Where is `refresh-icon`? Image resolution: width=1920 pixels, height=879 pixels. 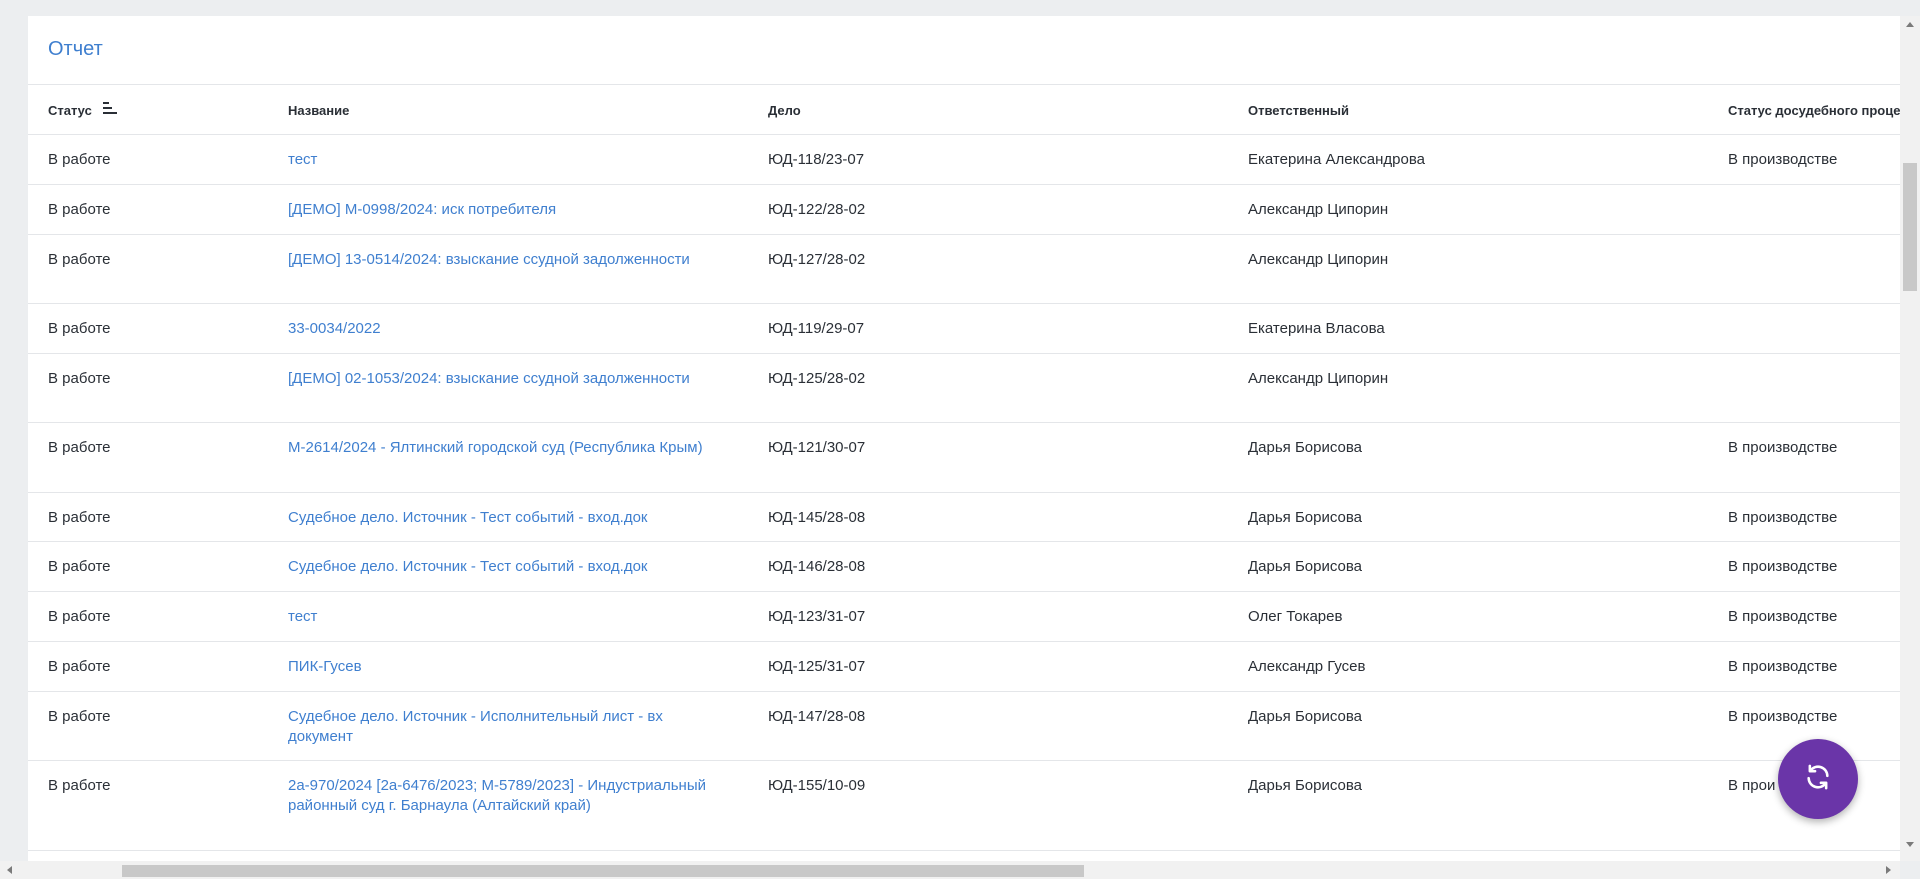 refresh-icon is located at coordinates (1818, 779).